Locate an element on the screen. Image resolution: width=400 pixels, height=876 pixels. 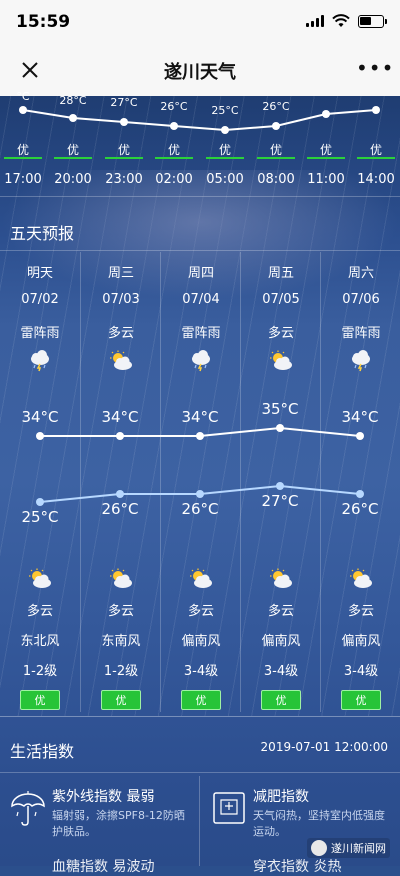
hourly-time-label: 05:00 is located at coordinates (225, 179).